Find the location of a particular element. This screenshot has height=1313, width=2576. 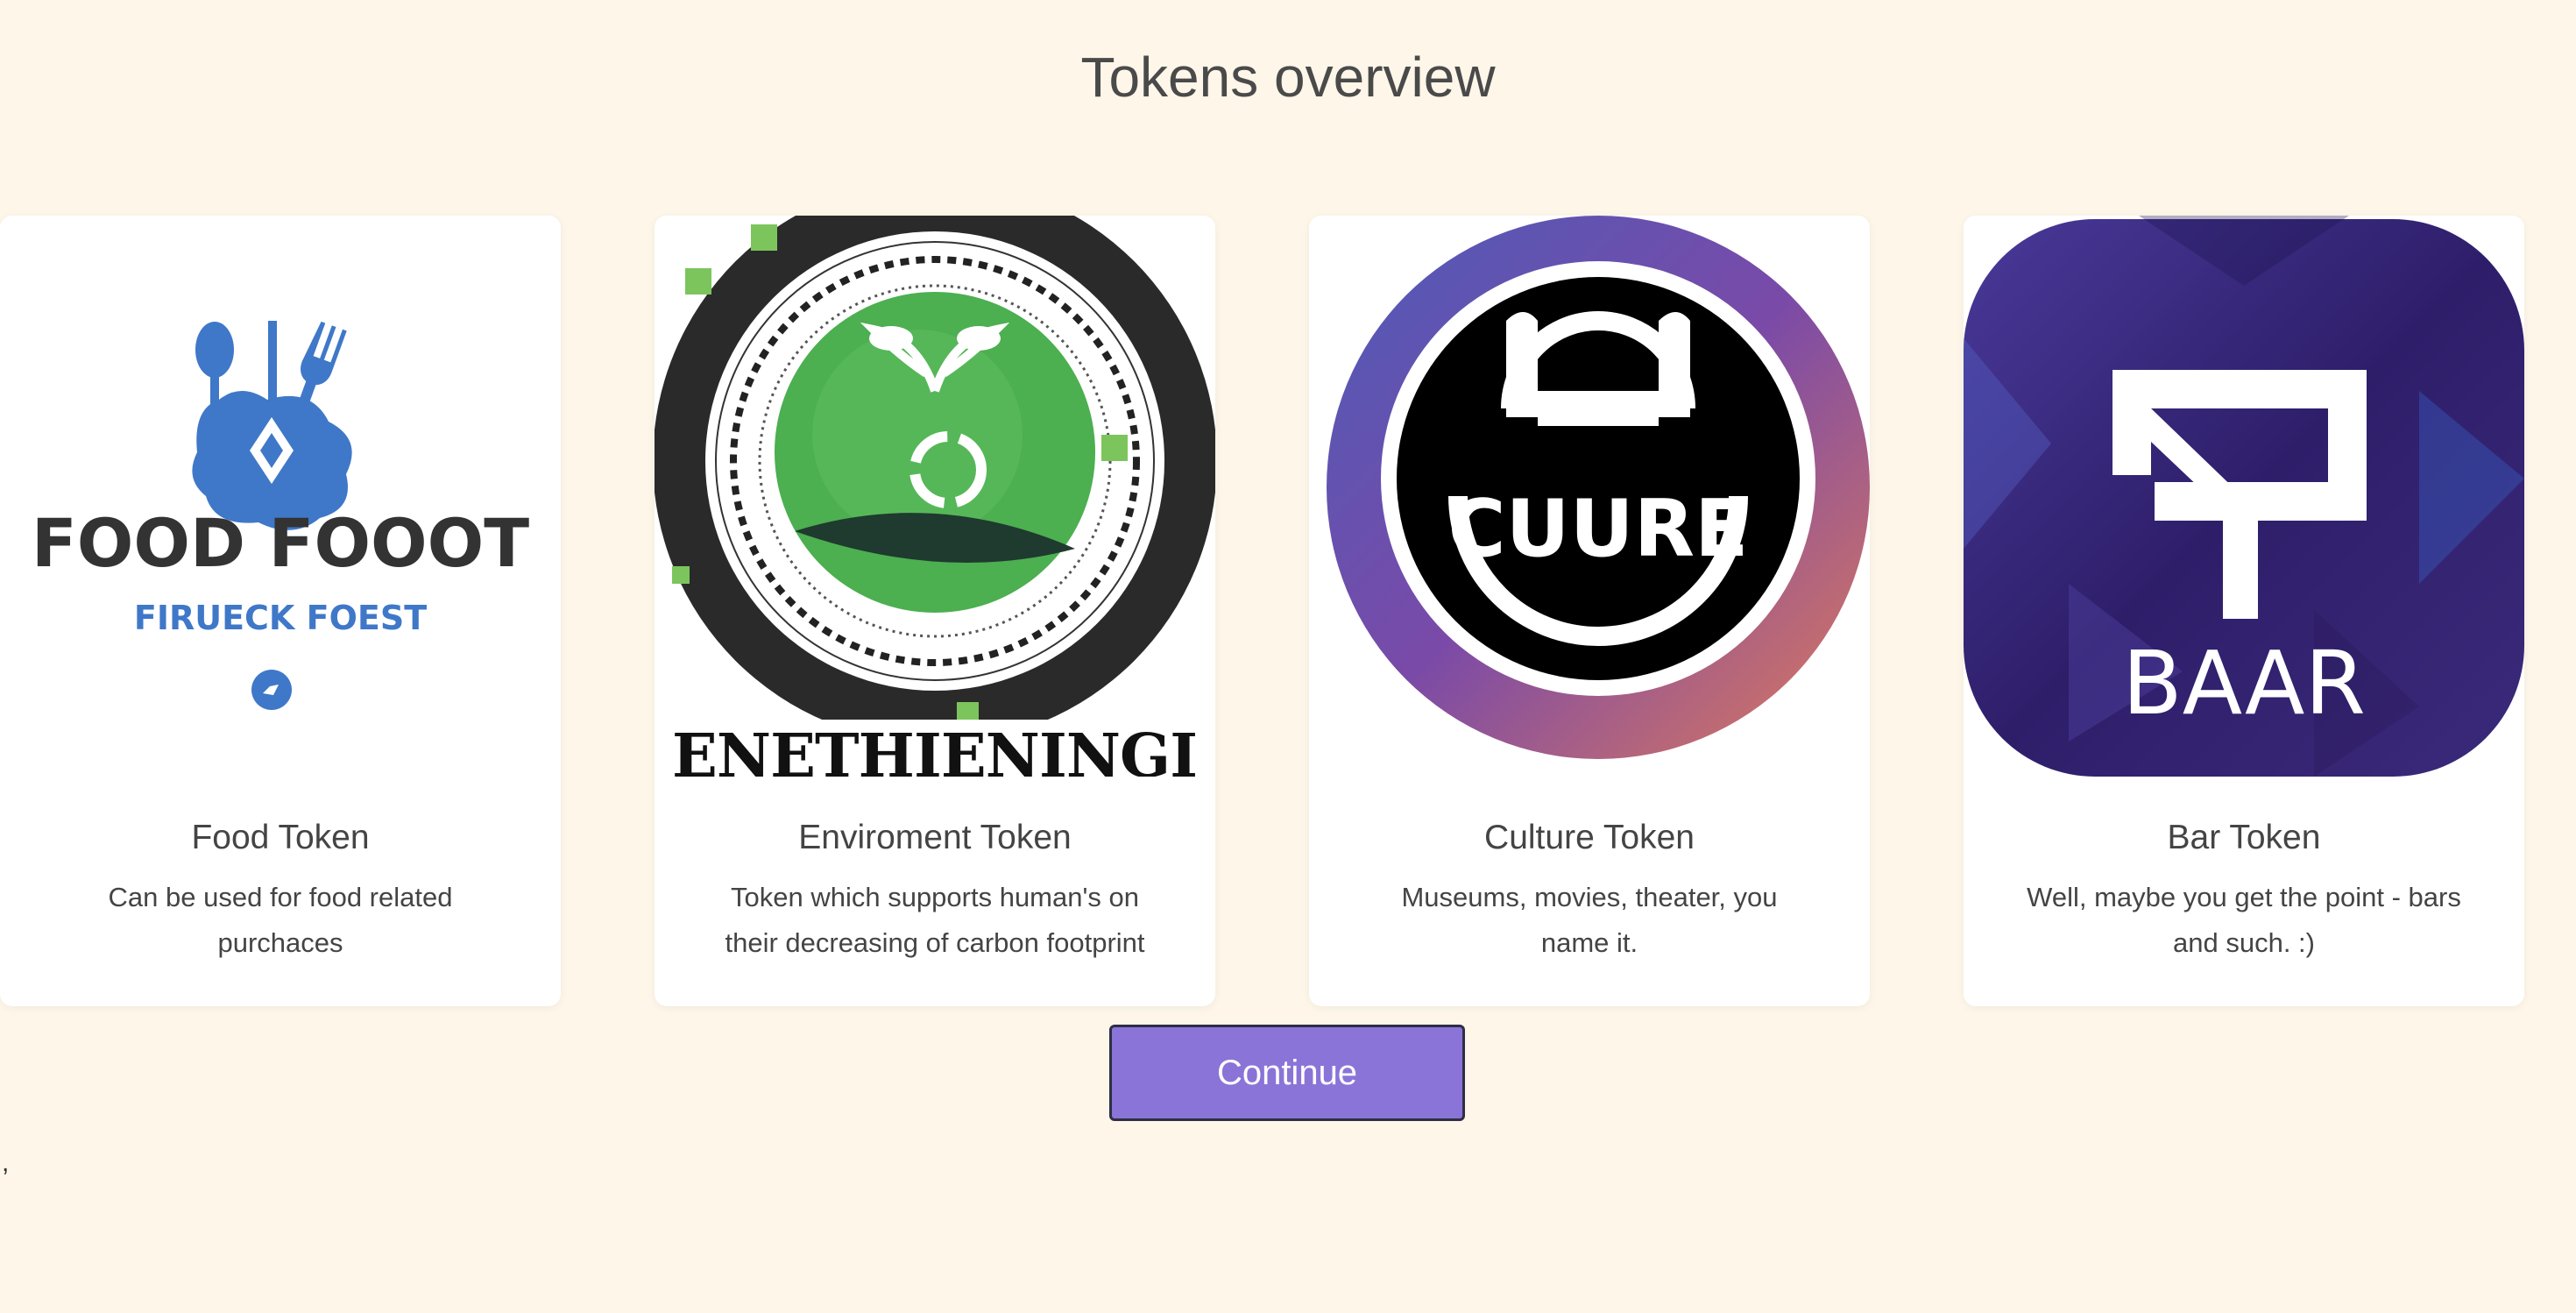

svg-text: CUURE is located at coordinates (1598, 529).